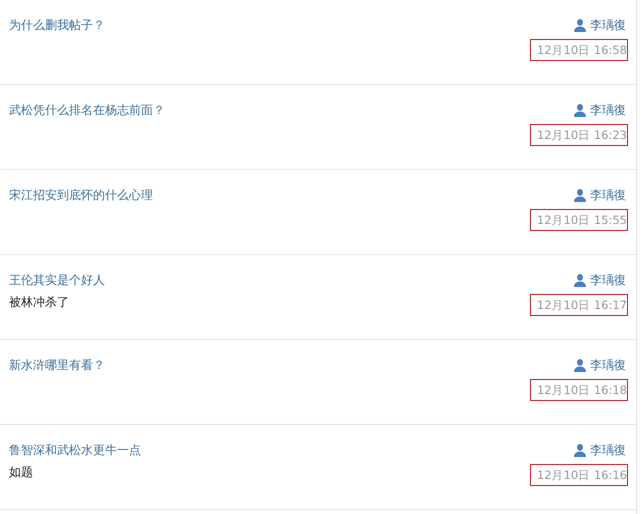 Image resolution: width=643 pixels, height=514 pixels. What do you see at coordinates (87, 110) in the screenshot?
I see `post-title: 武松凭什么排名在杨志前面？` at bounding box center [87, 110].